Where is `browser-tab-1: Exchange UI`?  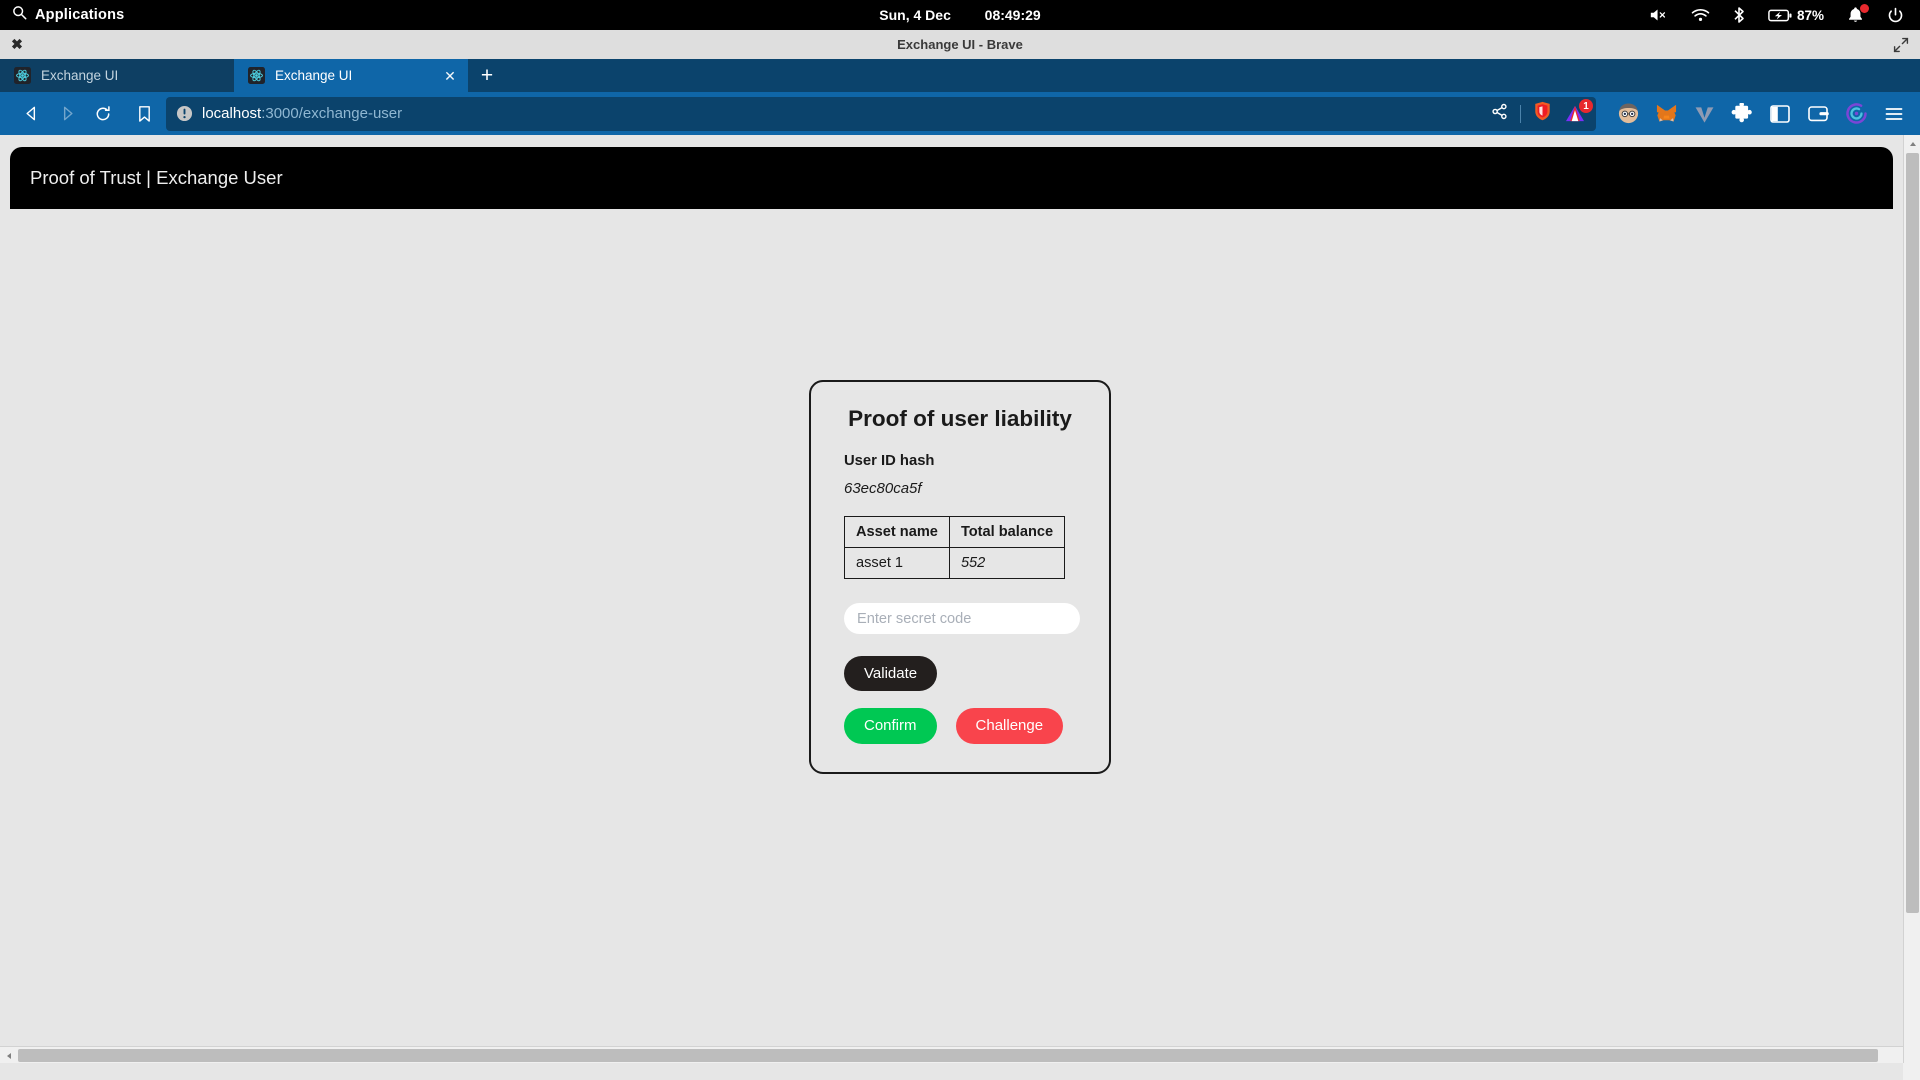
browser-tab-1: Exchange UI is located at coordinates (117, 75).